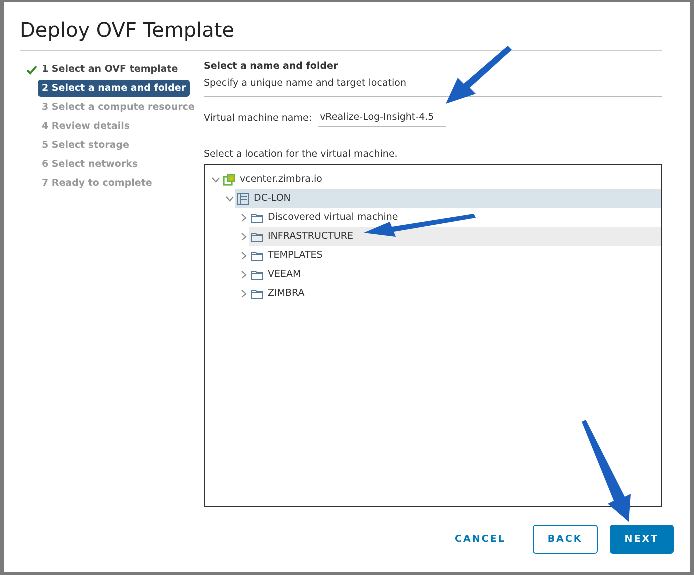 This screenshot has height=575, width=694. I want to click on field-label: Virtual machine name:, so click(258, 118).